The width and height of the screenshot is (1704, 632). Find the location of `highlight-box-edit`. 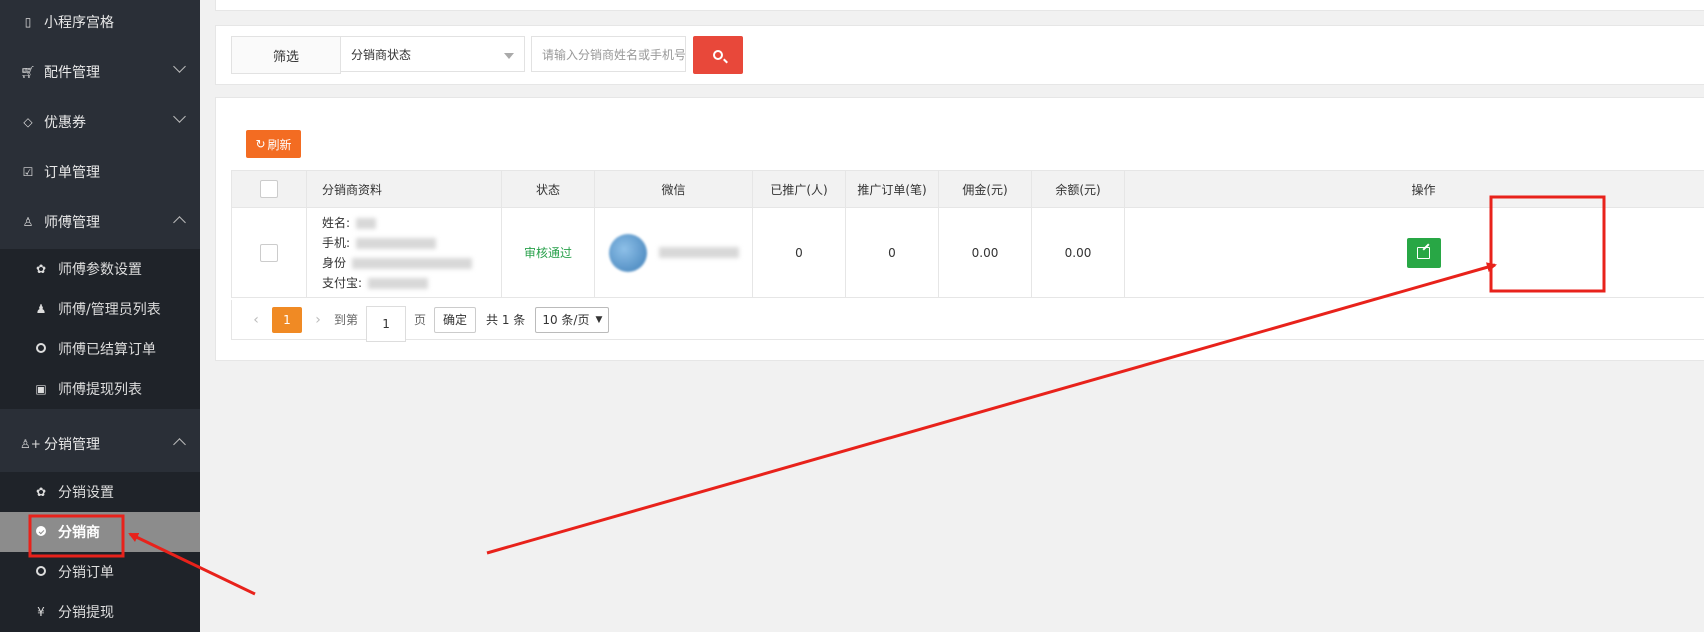

highlight-box-edit is located at coordinates (1547, 244).